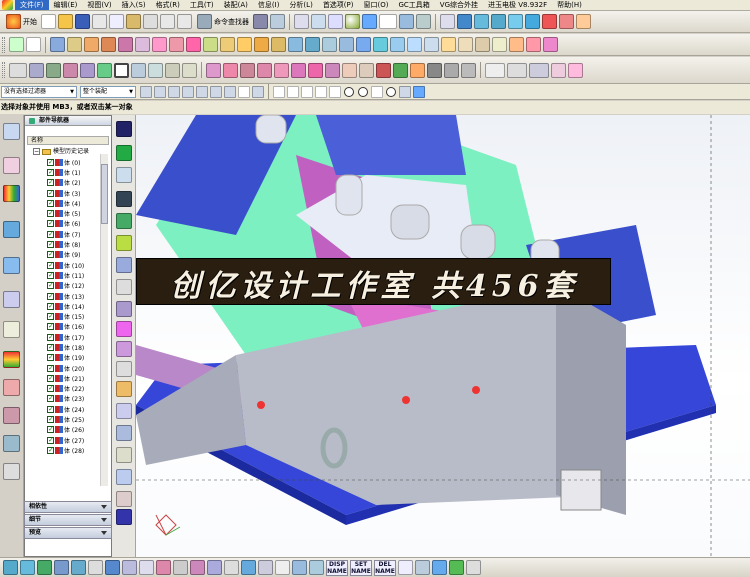  I want to click on snap-endpoint-icon, so click(279, 91).